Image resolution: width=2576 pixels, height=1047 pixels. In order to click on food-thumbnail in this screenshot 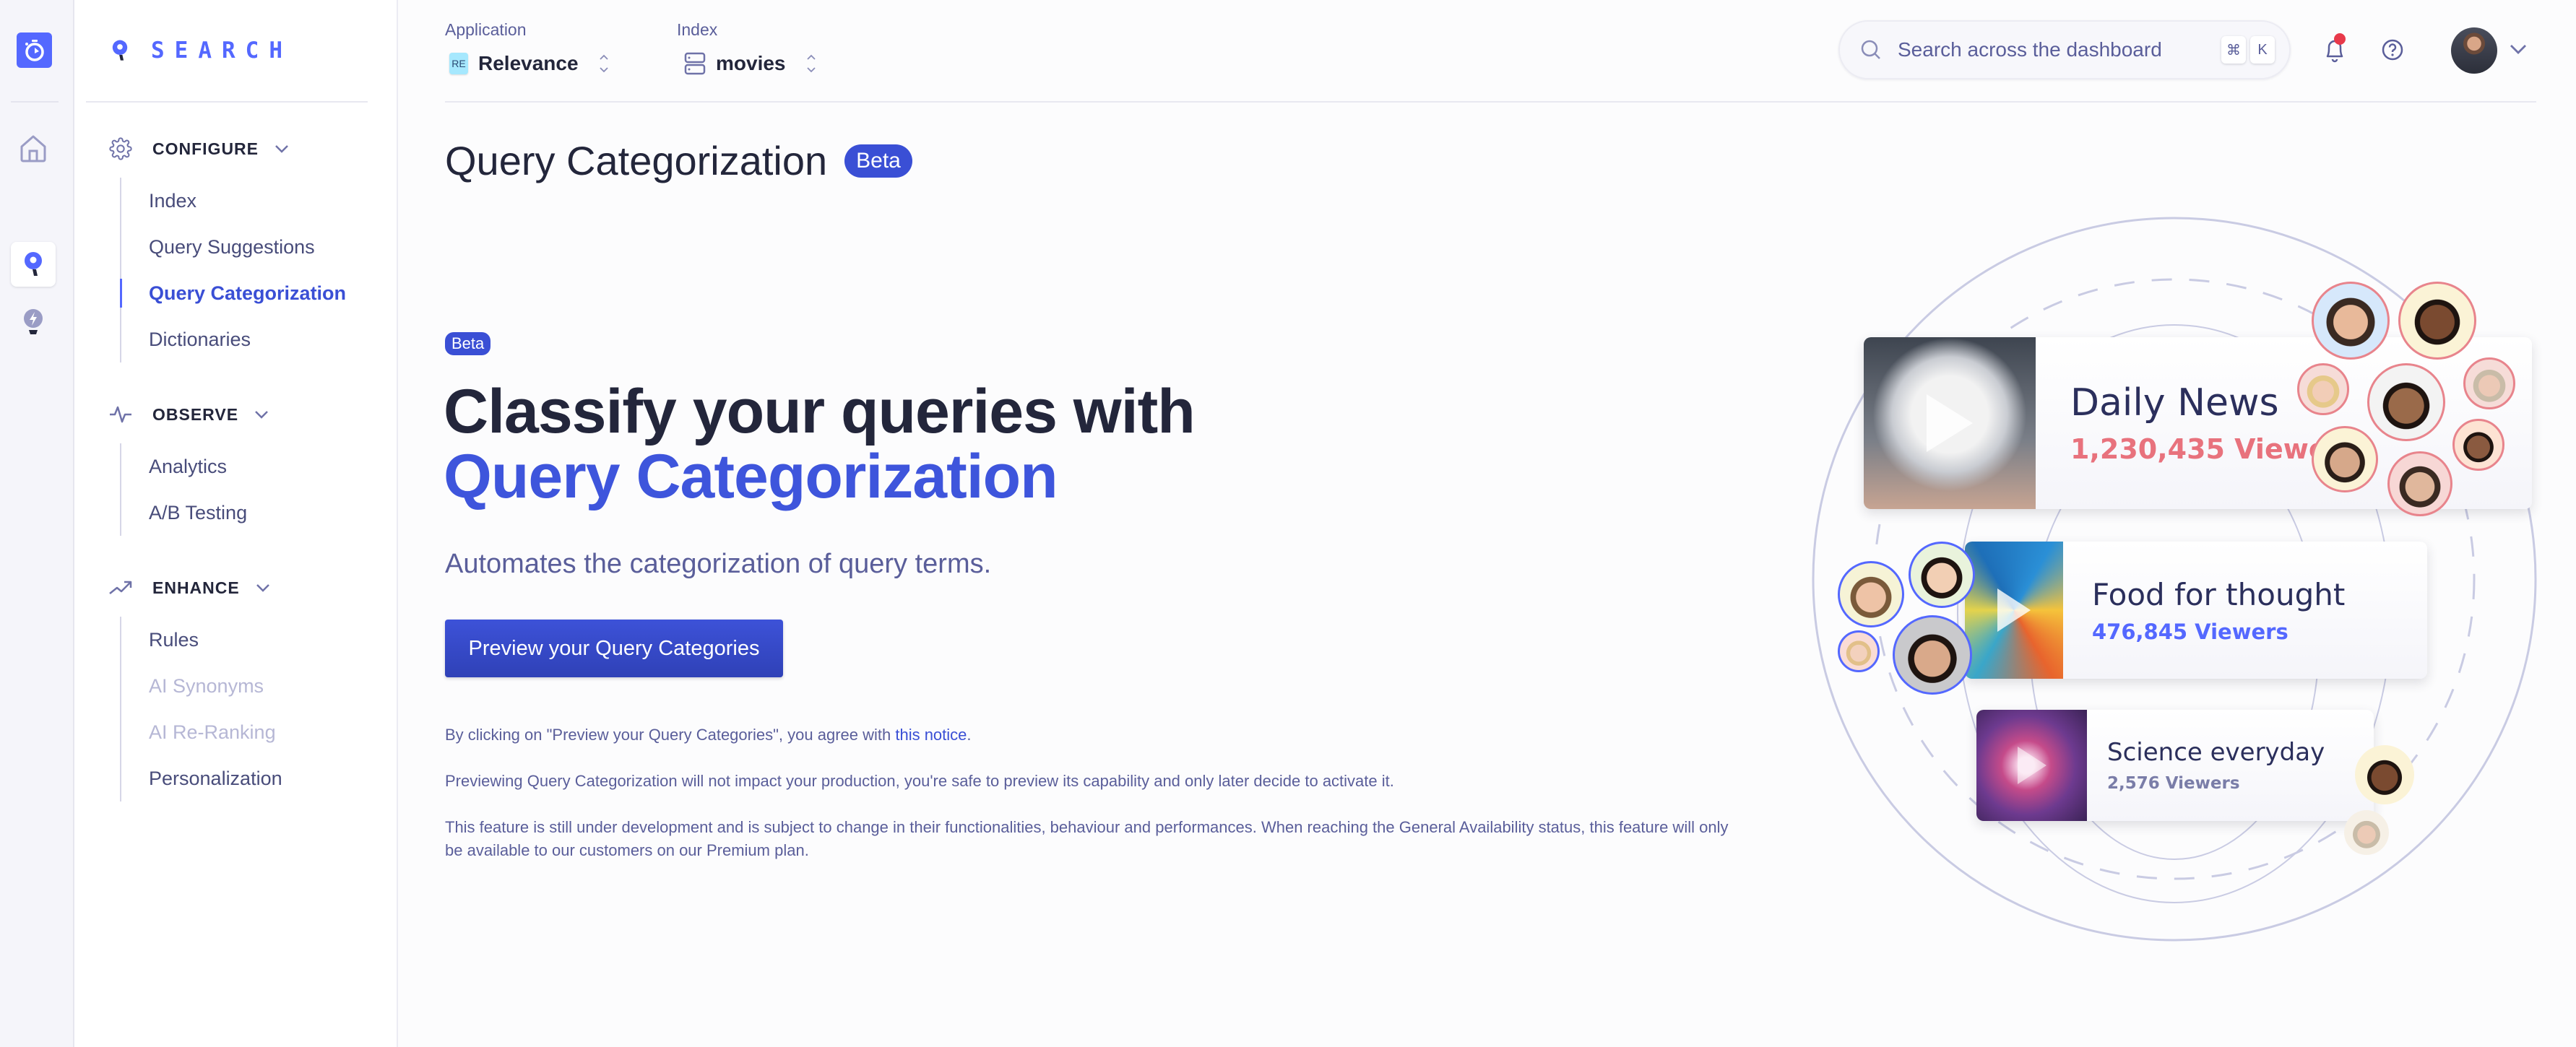, I will do `click(2014, 610)`.